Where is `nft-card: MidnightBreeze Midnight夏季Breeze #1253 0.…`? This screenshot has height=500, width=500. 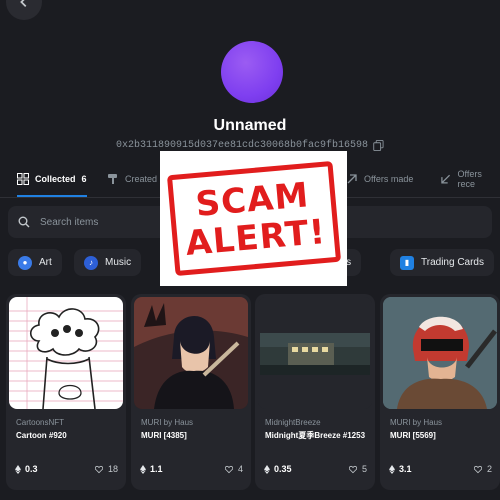 nft-card: MidnightBreeze Midnight夏季Breeze #1253 0.… is located at coordinates (315, 392).